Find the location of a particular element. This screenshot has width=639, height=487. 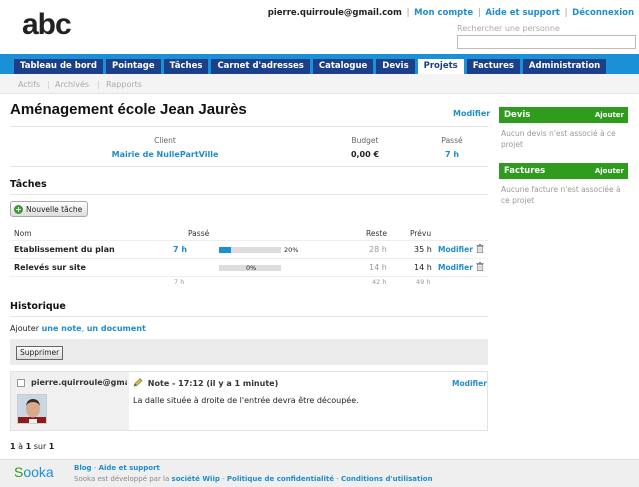

task-progress-bar is located at coordinates (250, 250).